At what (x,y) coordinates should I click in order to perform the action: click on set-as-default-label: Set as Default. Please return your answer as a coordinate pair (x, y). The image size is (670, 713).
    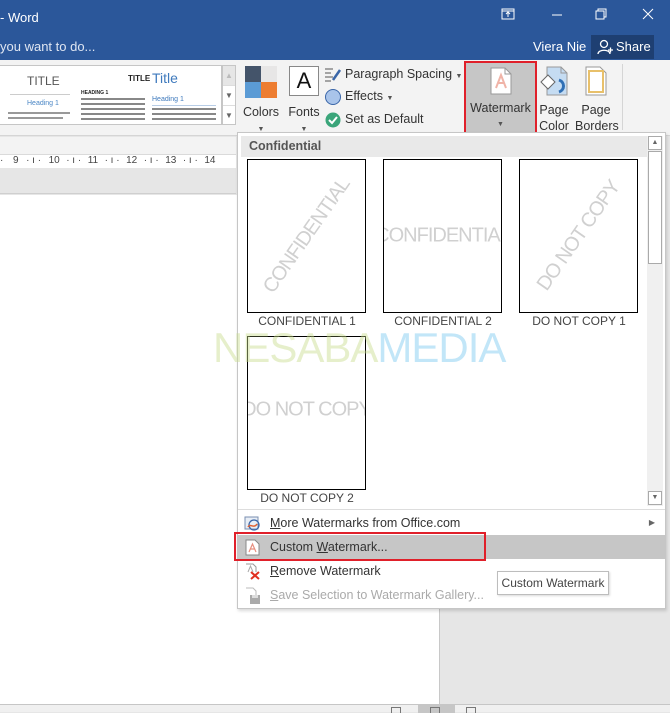
    Looking at the image, I should click on (384, 119).